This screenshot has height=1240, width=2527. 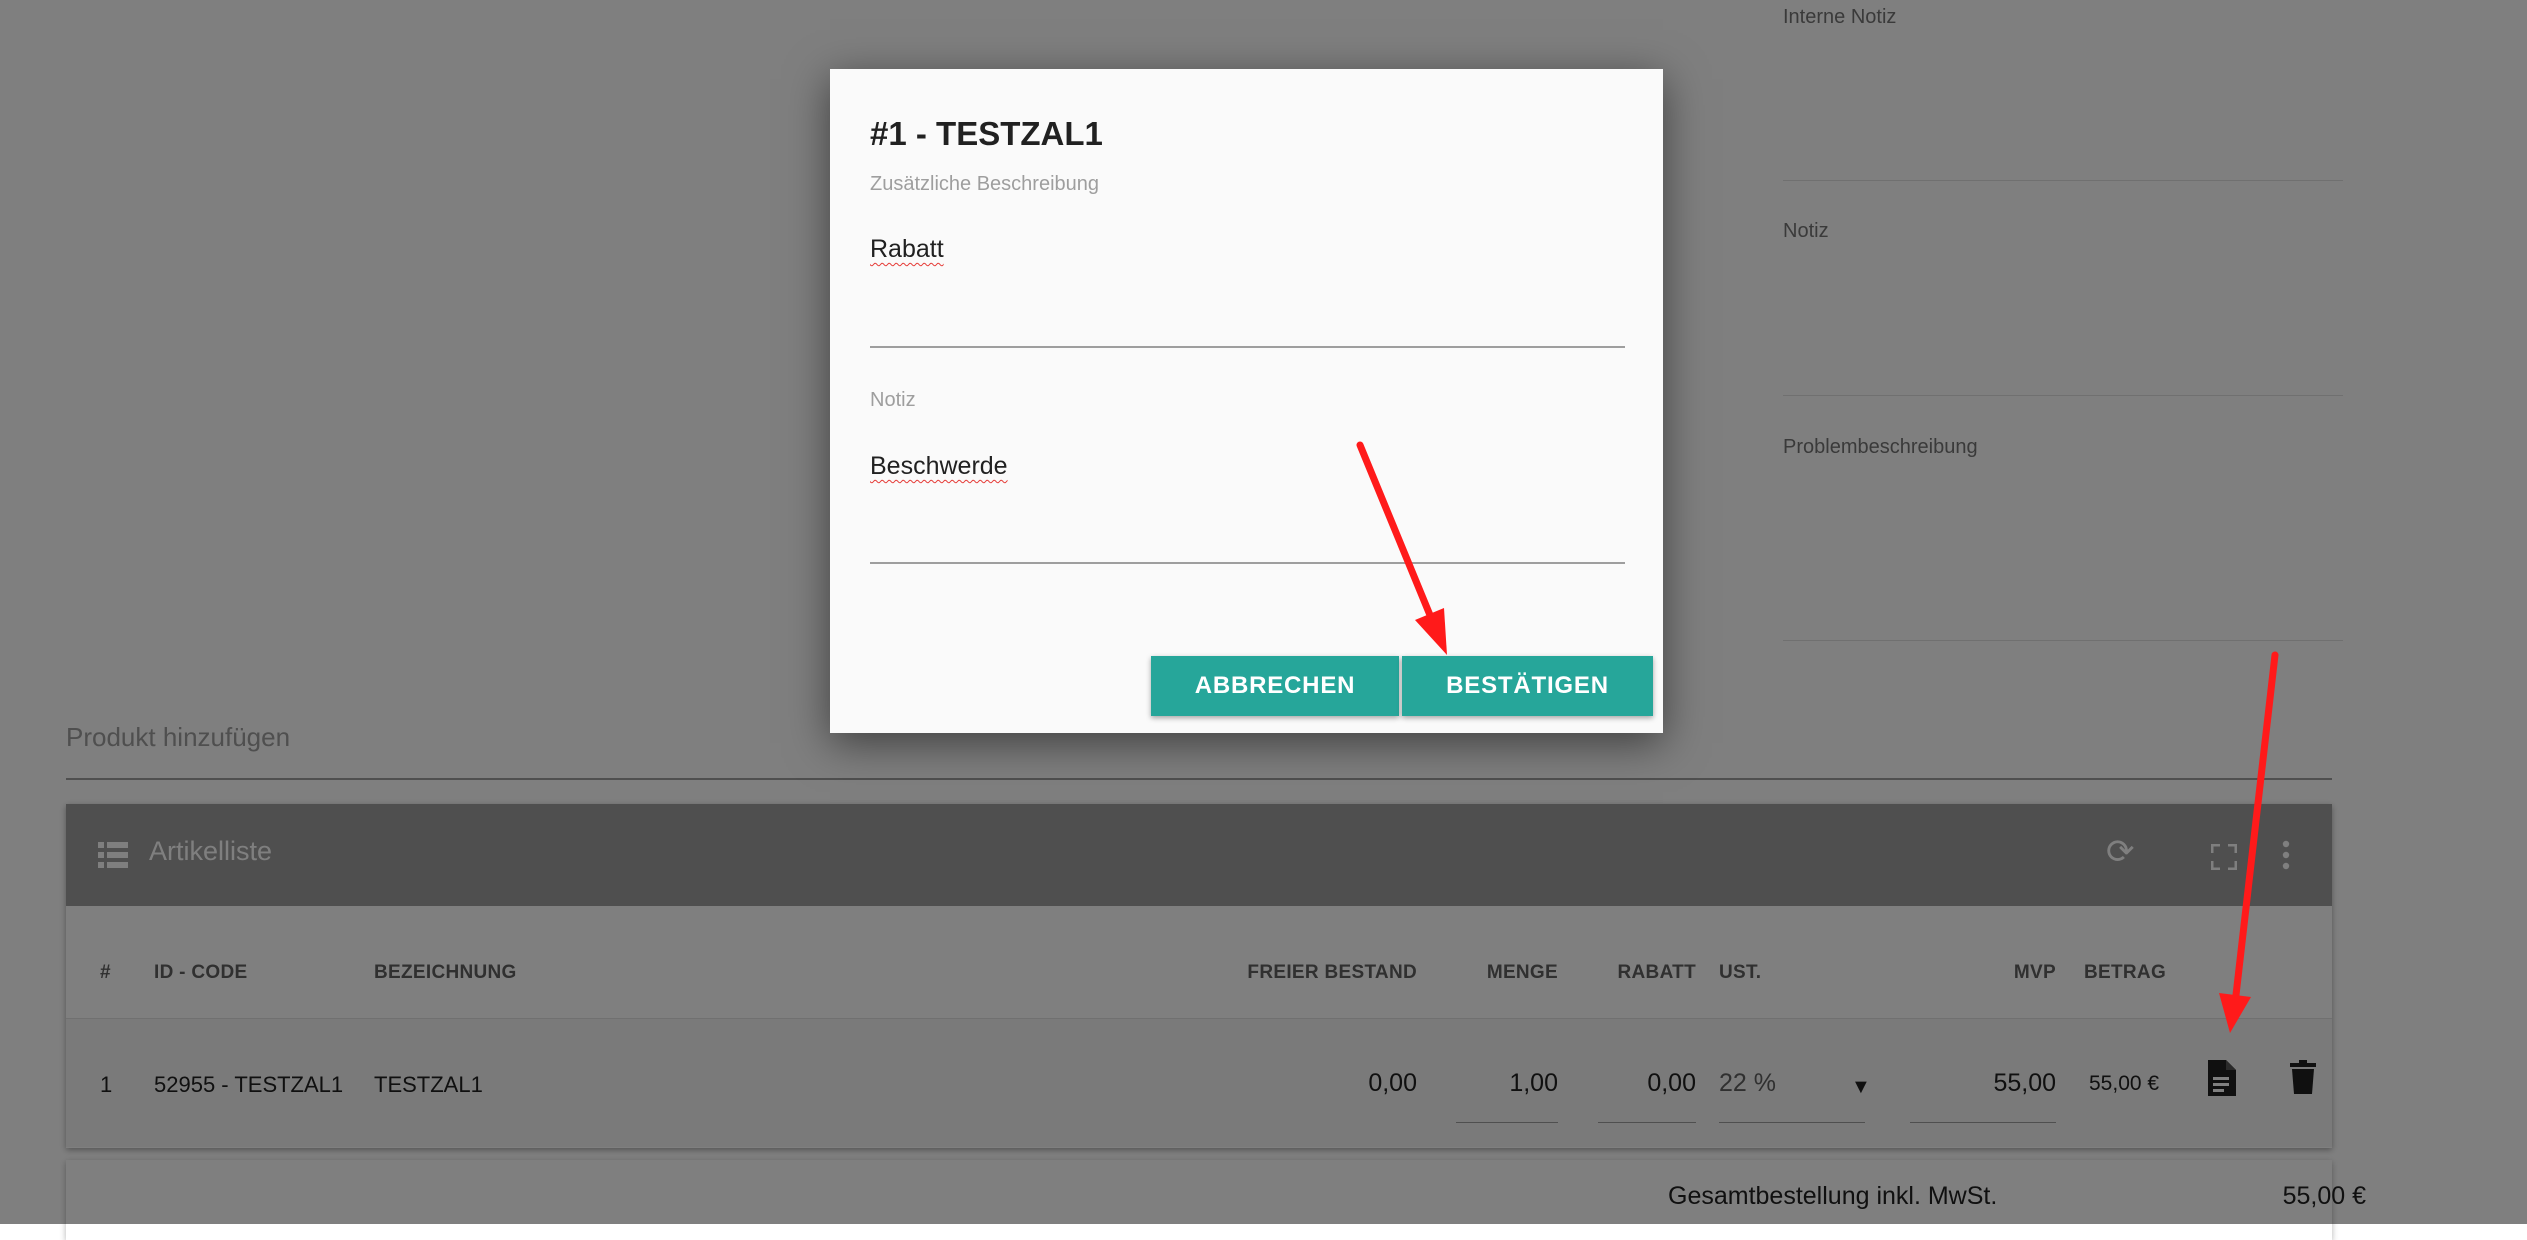 What do you see at coordinates (1527, 686) in the screenshot?
I see `confirm-button: BESTÄTIGEN` at bounding box center [1527, 686].